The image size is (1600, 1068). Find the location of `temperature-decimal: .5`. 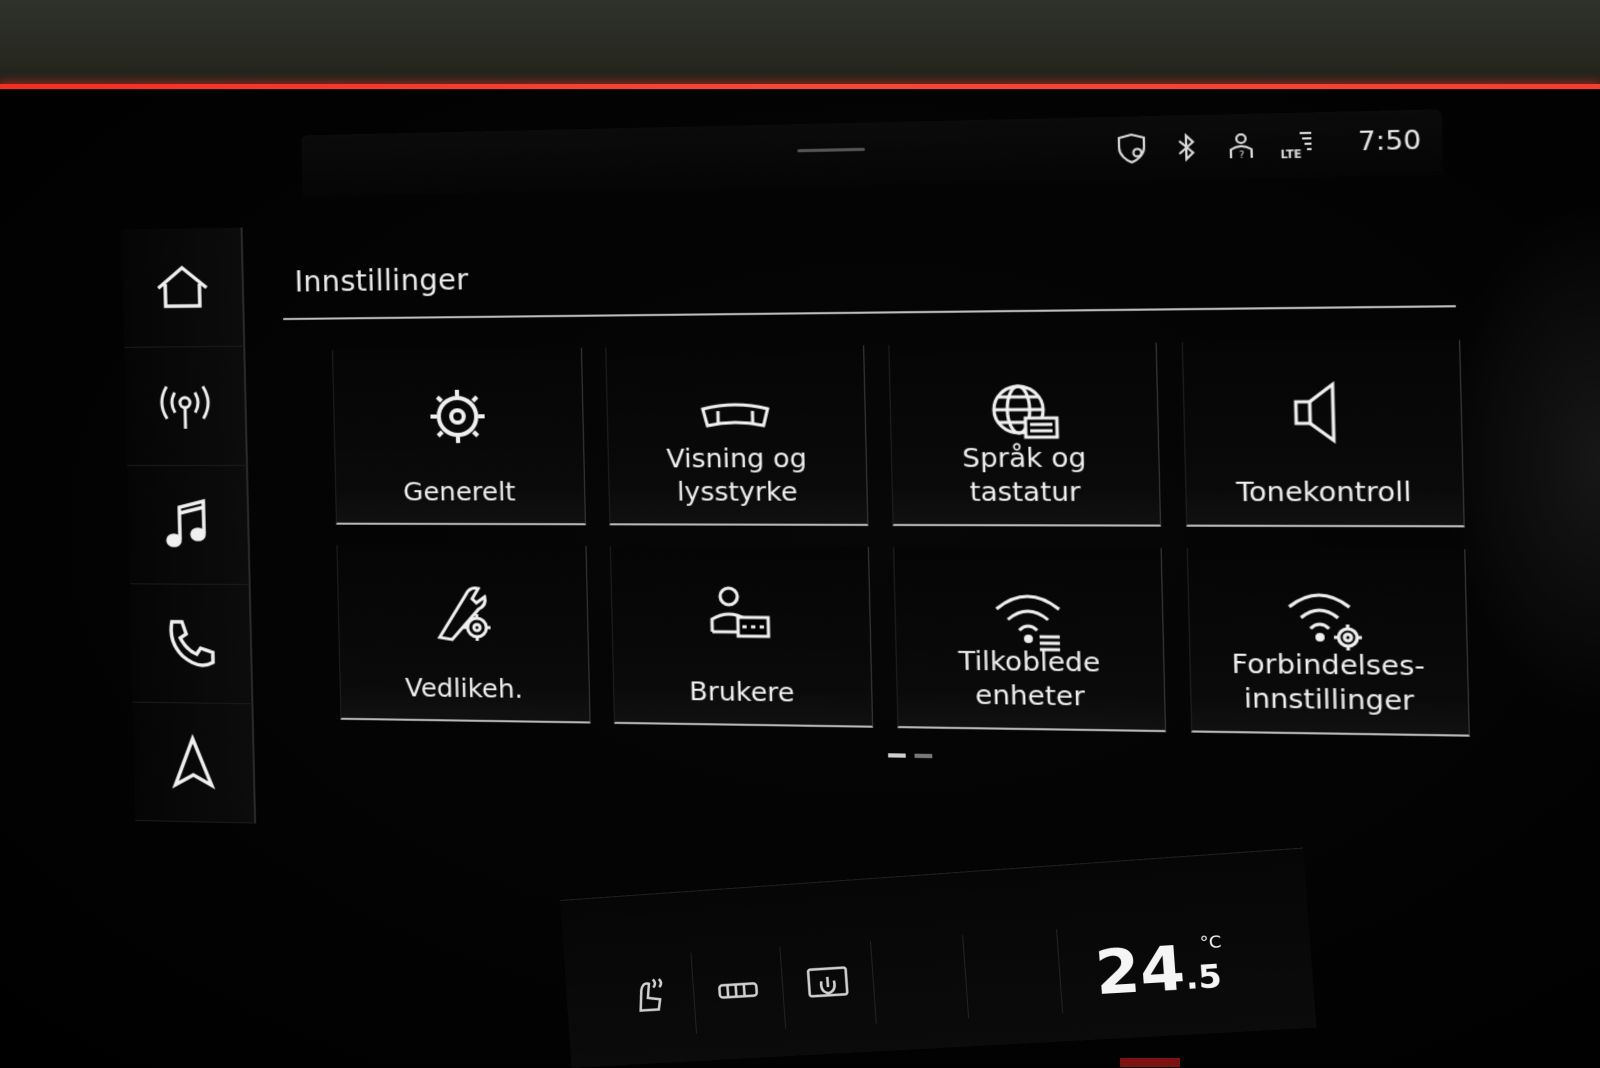

temperature-decimal: .5 is located at coordinates (1203, 977).